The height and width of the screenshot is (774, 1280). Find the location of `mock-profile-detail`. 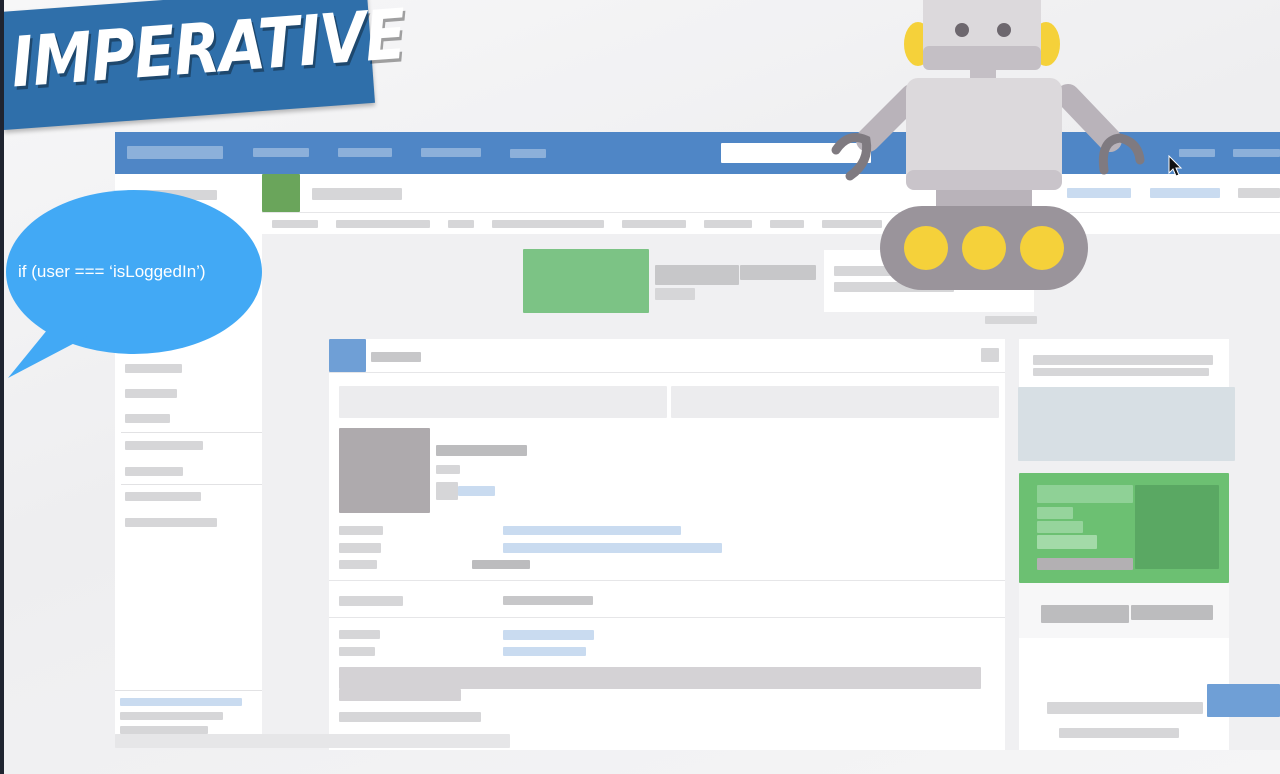

mock-profile-detail is located at coordinates (675, 294).